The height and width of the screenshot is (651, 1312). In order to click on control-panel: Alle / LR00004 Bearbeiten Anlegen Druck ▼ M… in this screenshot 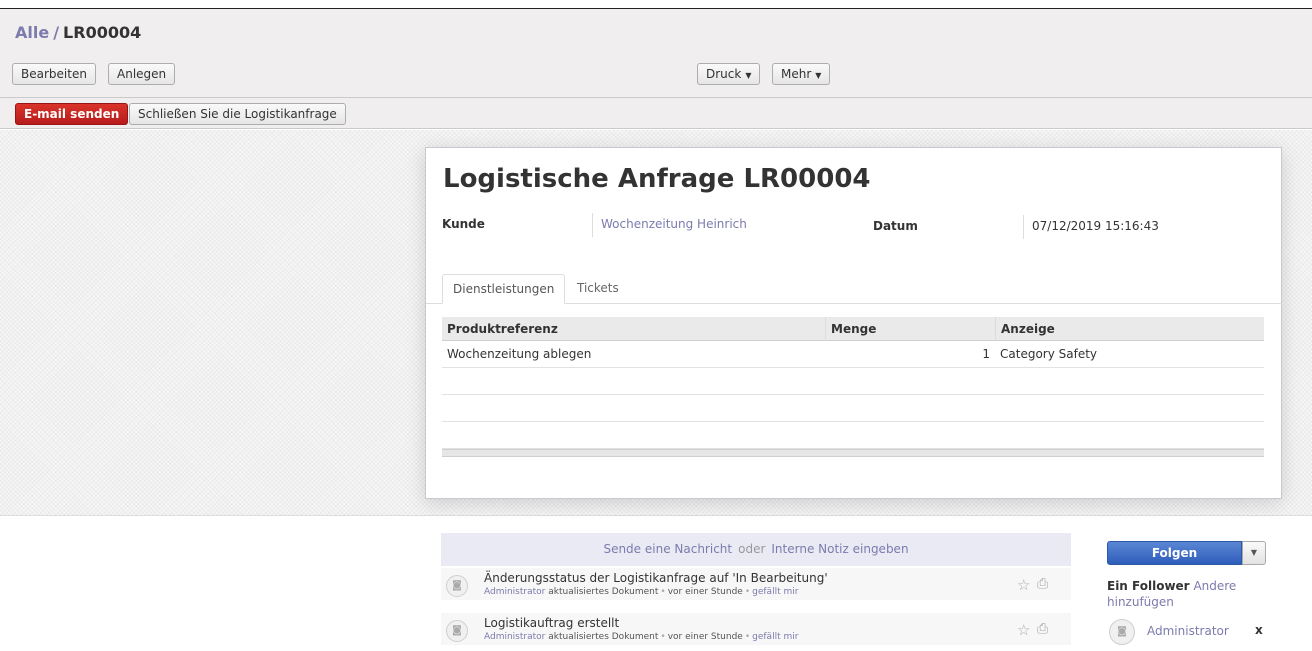, I will do `click(656, 53)`.